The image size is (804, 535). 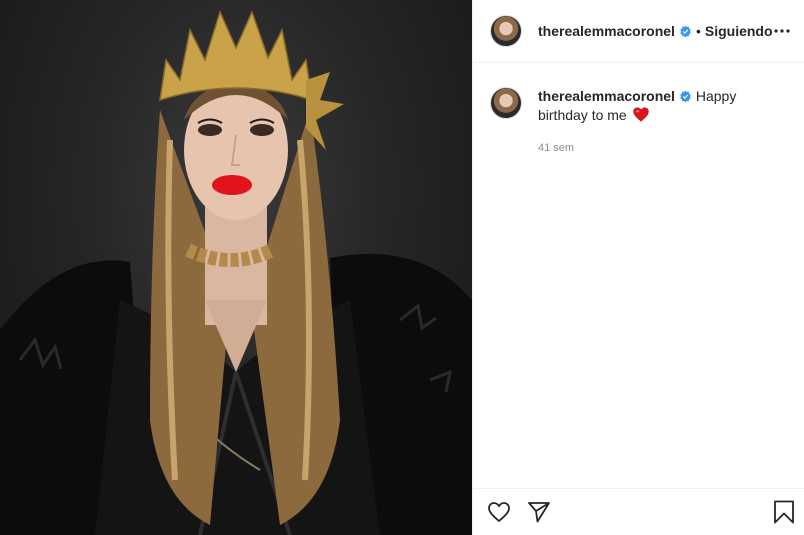 I want to click on bookmark-icon, so click(x=784, y=512).